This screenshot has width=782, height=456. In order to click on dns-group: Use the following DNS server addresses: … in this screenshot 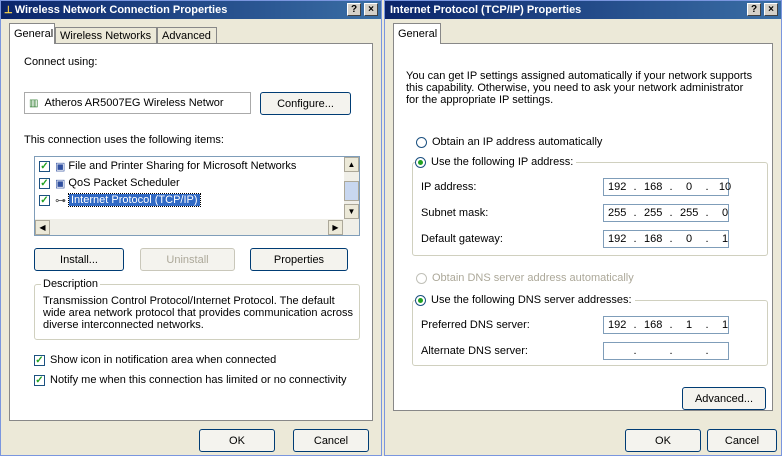, I will do `click(590, 330)`.